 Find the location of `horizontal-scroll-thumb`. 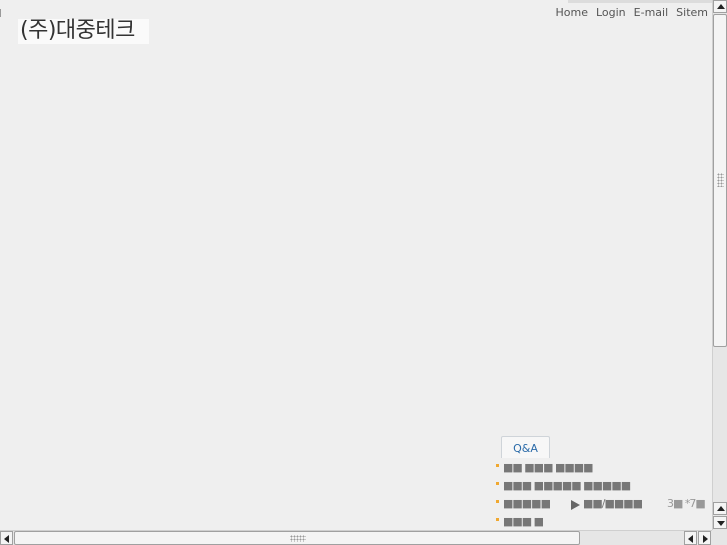

horizontal-scroll-thumb is located at coordinates (297, 538).